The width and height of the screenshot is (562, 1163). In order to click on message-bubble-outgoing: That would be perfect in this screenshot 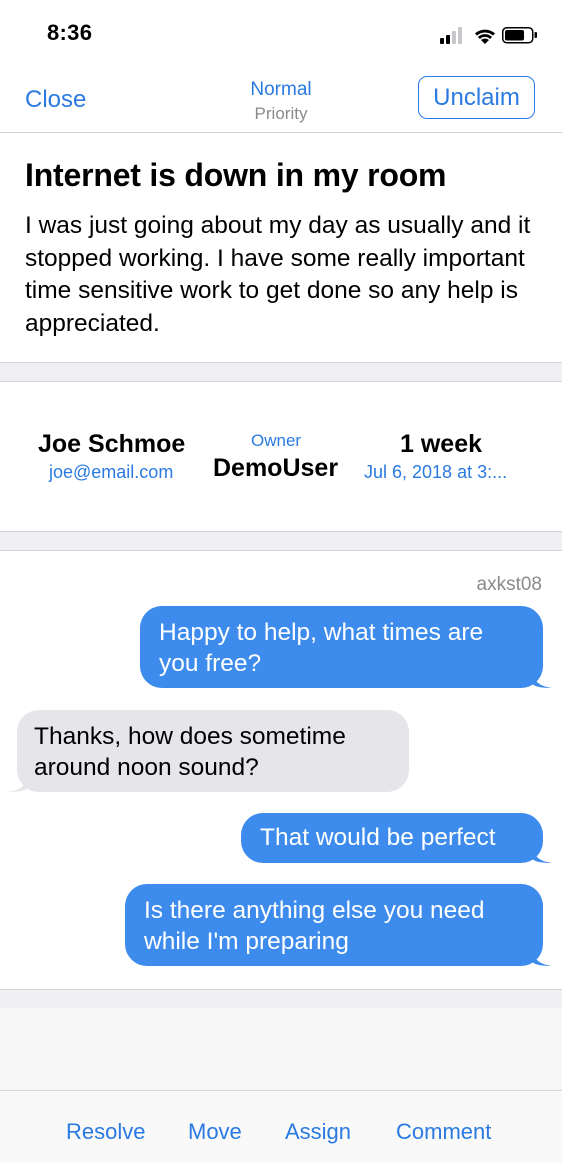, I will do `click(396, 838)`.